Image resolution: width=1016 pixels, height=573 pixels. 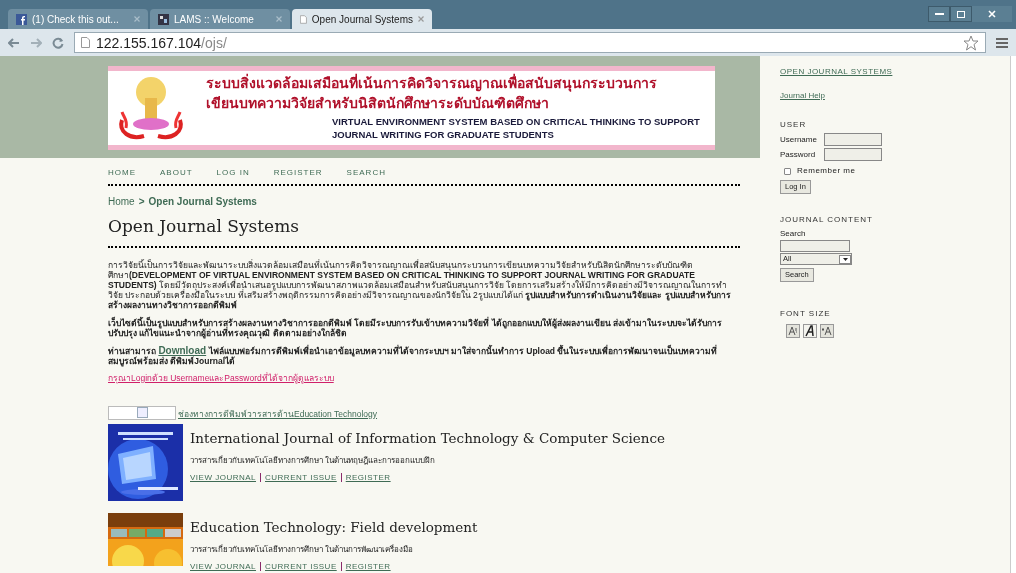 I want to click on font-smaller-icon, so click(x=793, y=331).